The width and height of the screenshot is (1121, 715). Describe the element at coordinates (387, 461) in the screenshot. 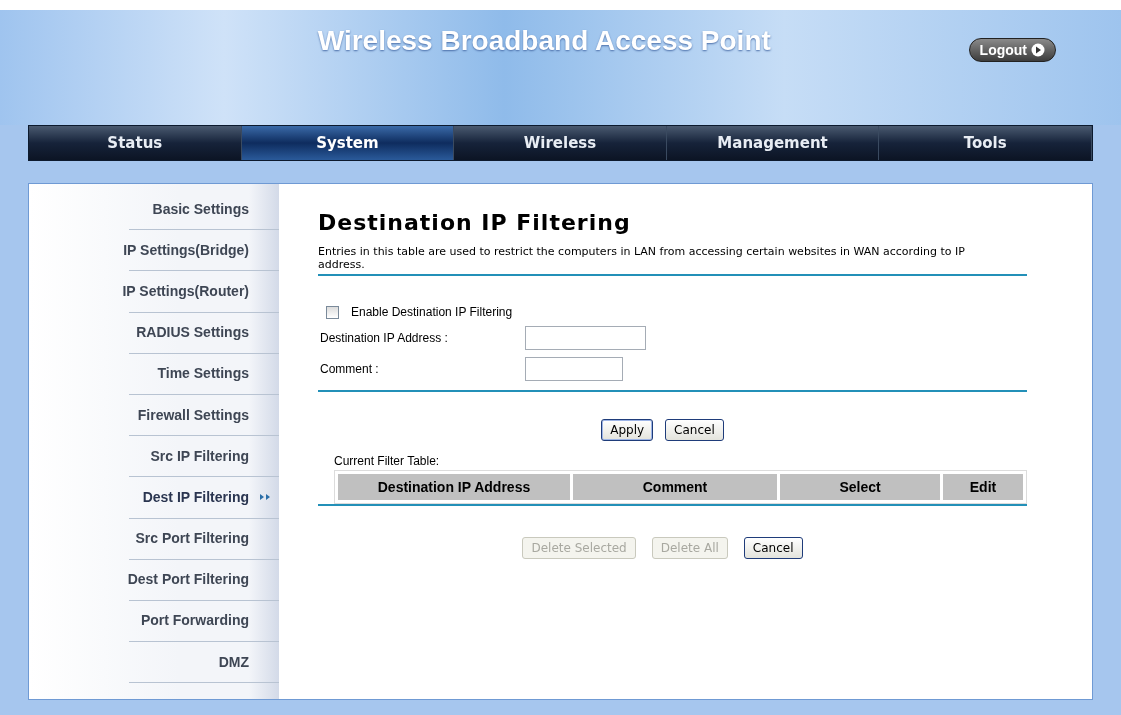

I see `table-caption: Current Filter Table:` at that location.